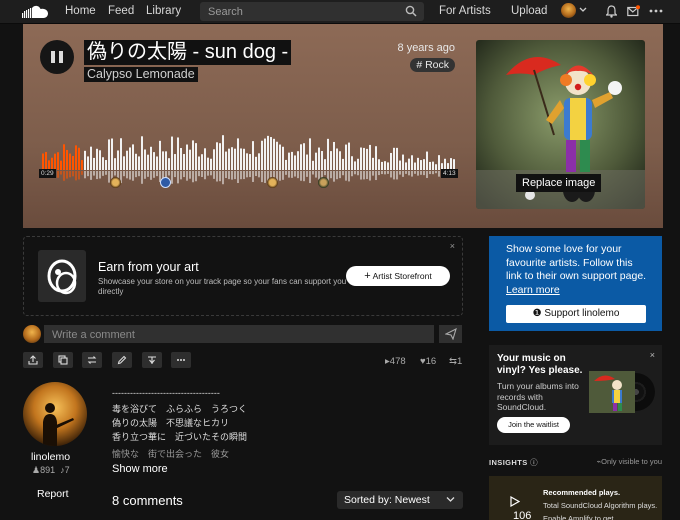 The image size is (680, 520). Describe the element at coordinates (36, 12) in the screenshot. I see `soundcloud-logo-icon` at that location.